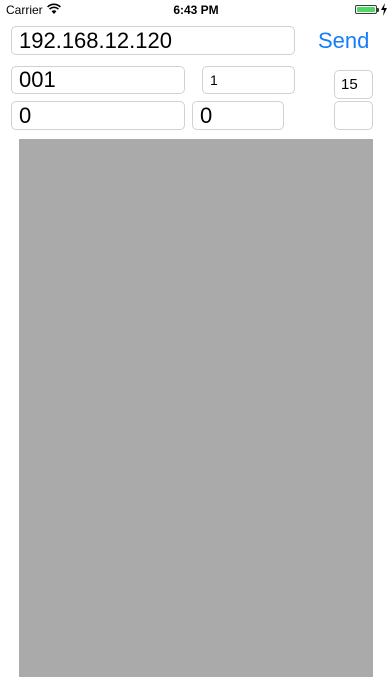  I want to click on middle-zero-field: 0, so click(238, 115).